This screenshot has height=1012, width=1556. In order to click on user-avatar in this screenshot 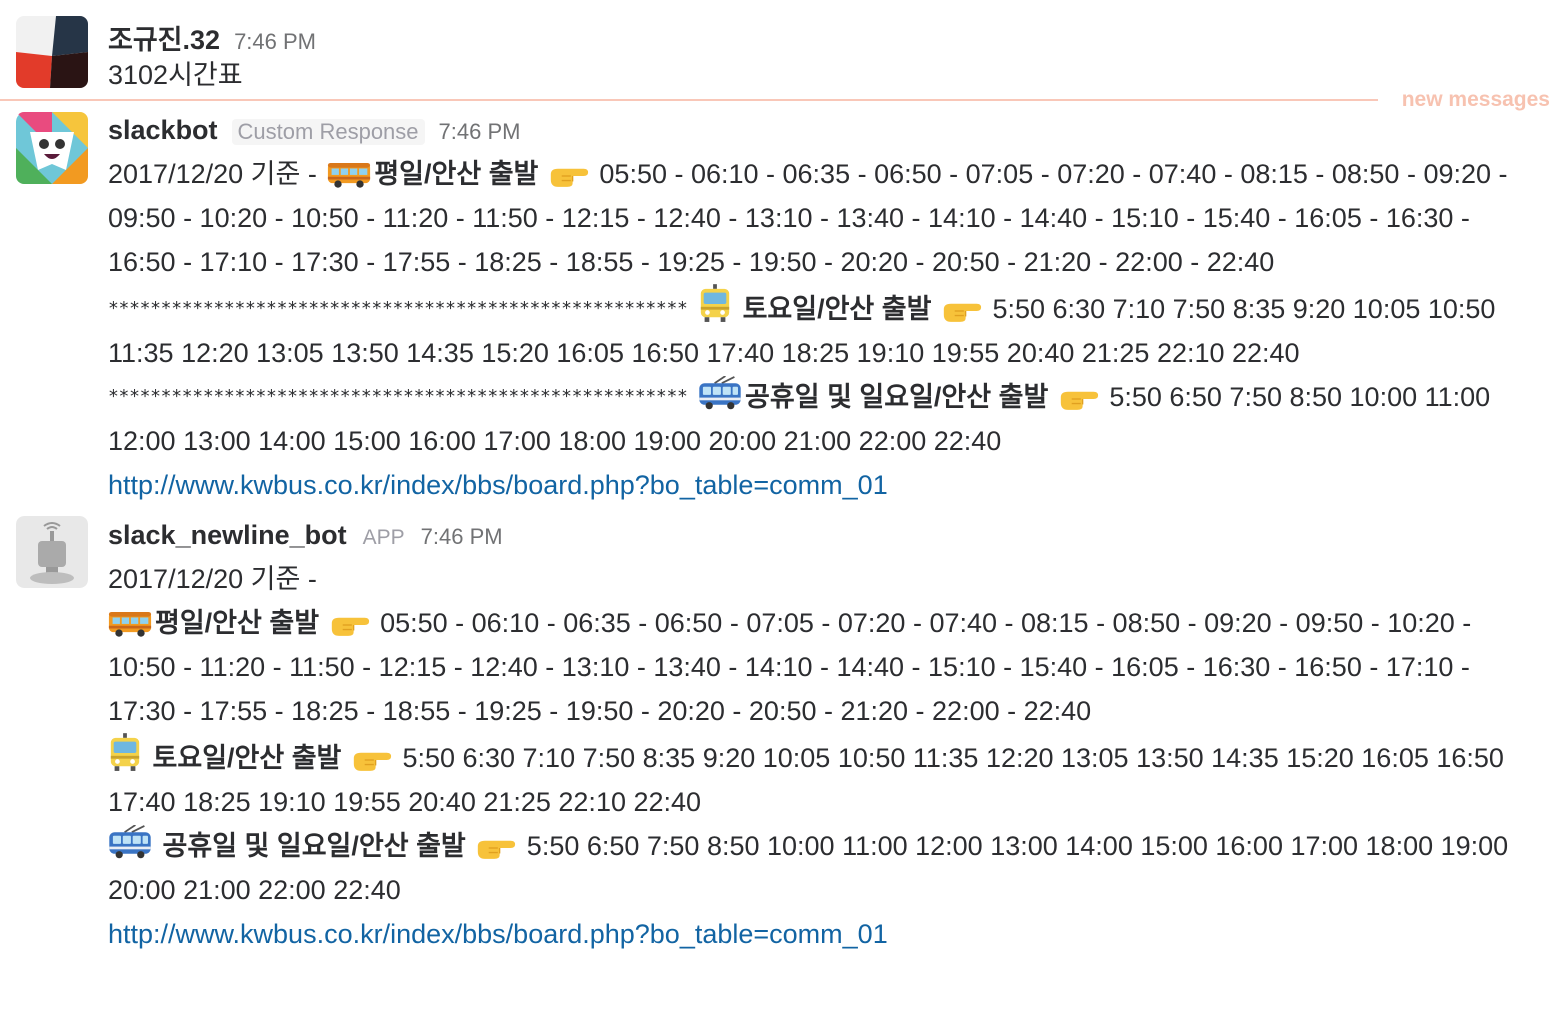, I will do `click(52, 52)`.